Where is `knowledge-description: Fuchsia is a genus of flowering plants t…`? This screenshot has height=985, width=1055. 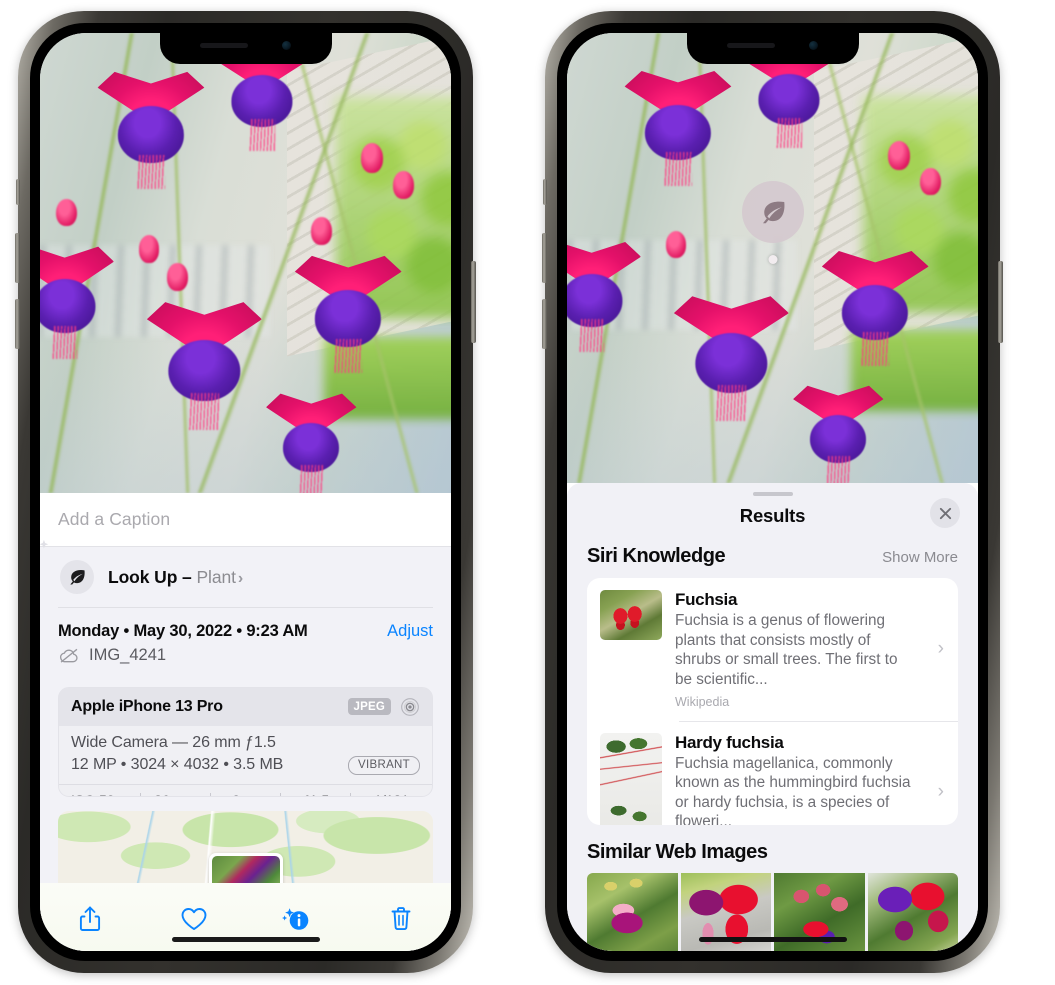 knowledge-description: Fuchsia is a genus of flowering plants t… is located at coordinates (786, 650).